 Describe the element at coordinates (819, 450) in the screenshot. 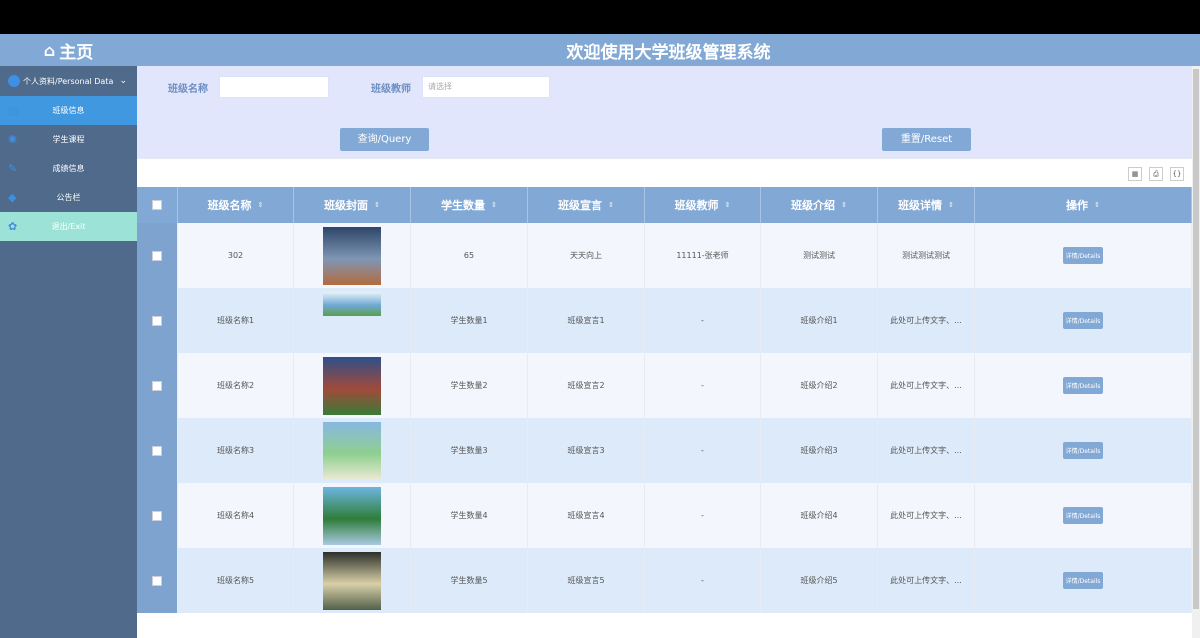

I see `cell-intro: 班级介绍3` at that location.